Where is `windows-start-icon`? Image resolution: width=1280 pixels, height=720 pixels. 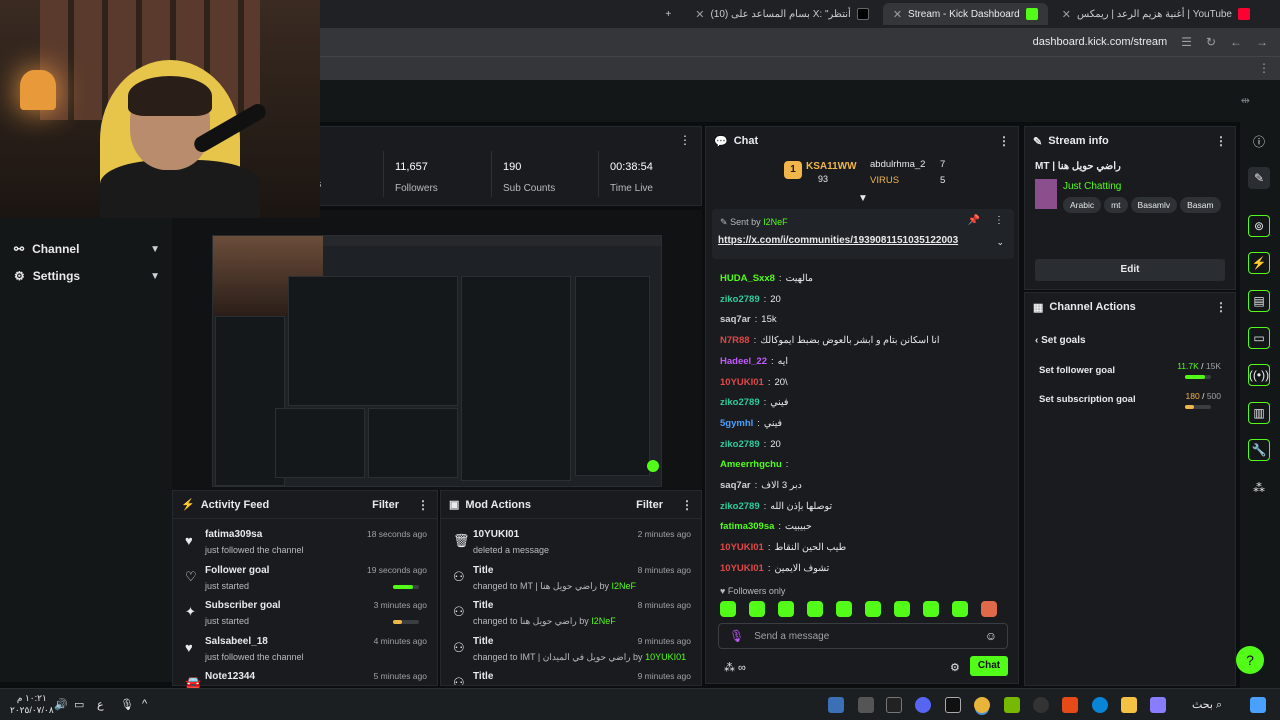 windows-start-icon is located at coordinates (1258, 705).